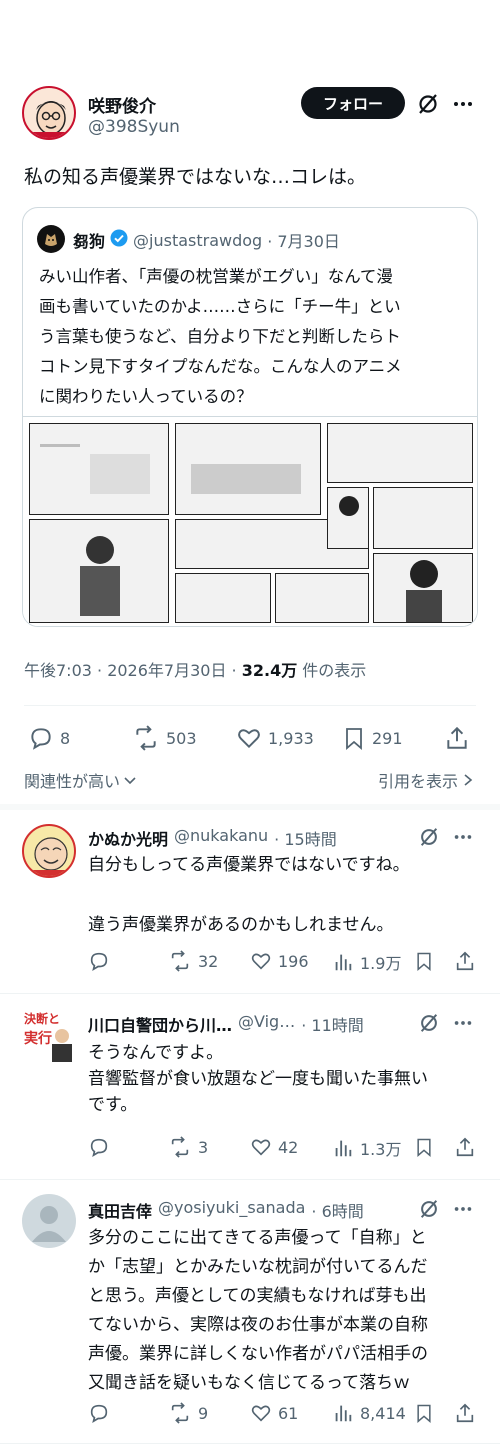 The width and height of the screenshot is (500, 1446). What do you see at coordinates (195, 177) in the screenshot?
I see `post-text: 私の知る声優業界ではないな…コレは。` at bounding box center [195, 177].